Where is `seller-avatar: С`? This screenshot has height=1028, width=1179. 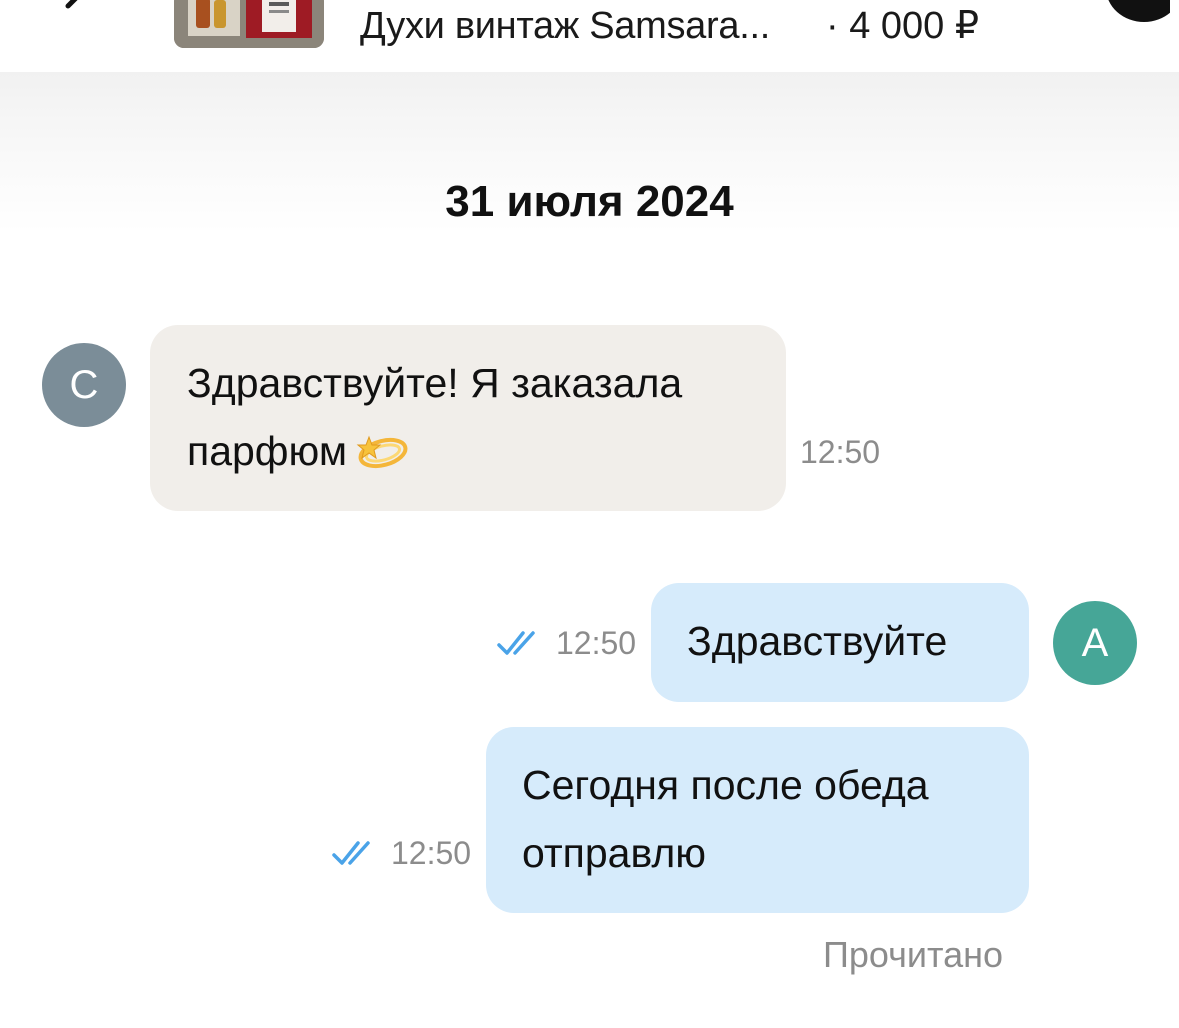
seller-avatar: С is located at coordinates (84, 385).